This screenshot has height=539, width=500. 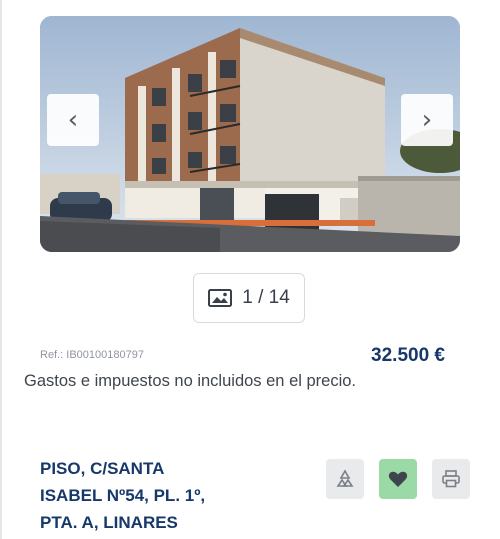 I want to click on photo-counter-text: 1 / 14, so click(x=266, y=297).